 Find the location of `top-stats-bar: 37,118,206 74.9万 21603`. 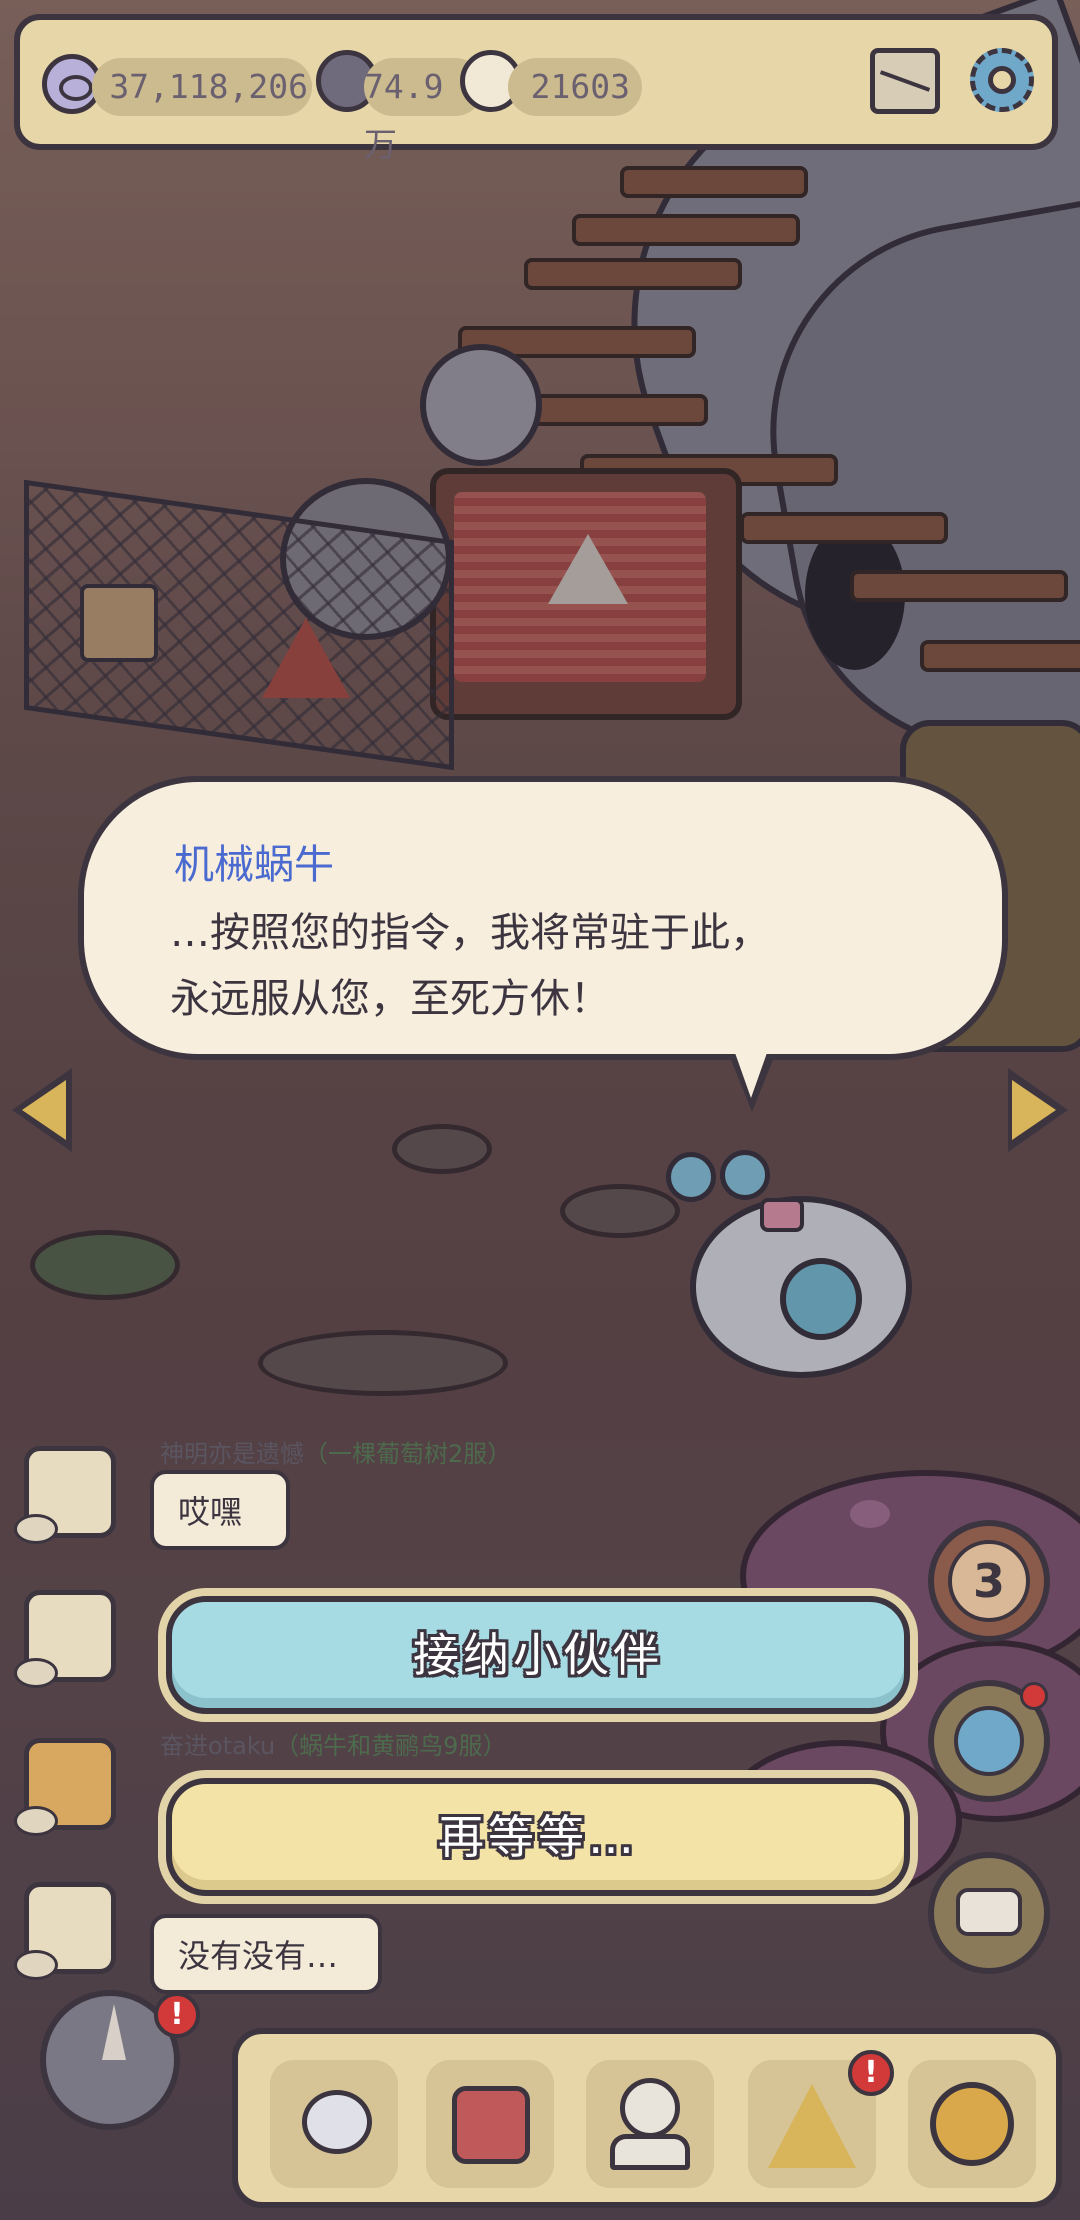

top-stats-bar: 37,118,206 74.9万 21603 is located at coordinates (536, 89).